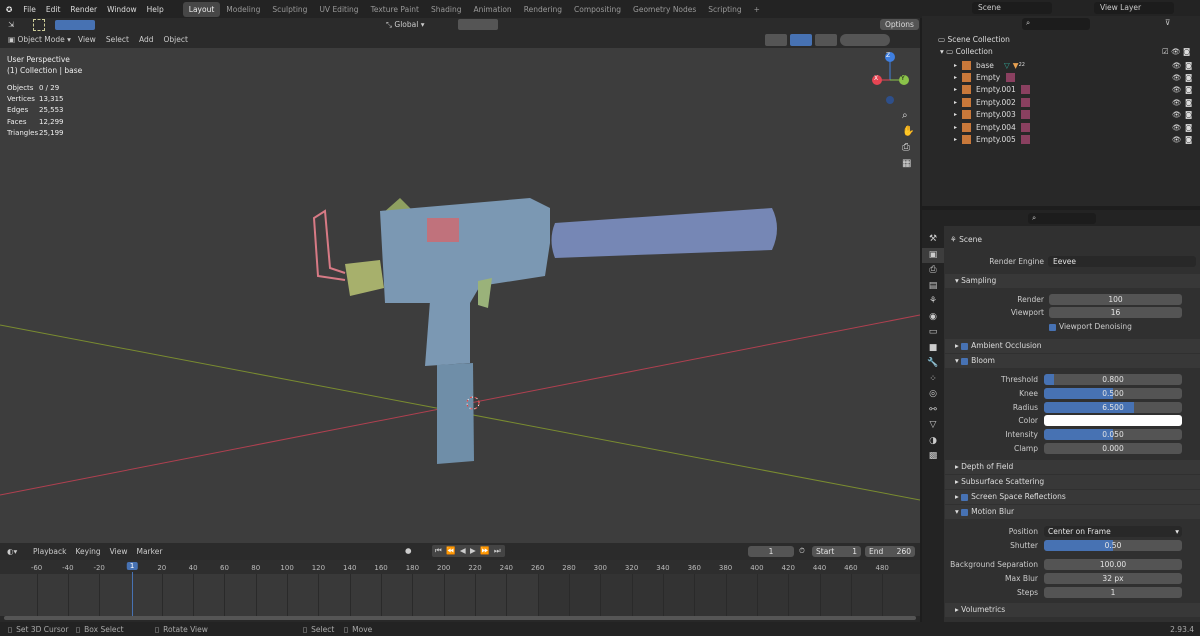  Describe the element at coordinates (408, 550) in the screenshot. I see `record-button: ●` at that location.